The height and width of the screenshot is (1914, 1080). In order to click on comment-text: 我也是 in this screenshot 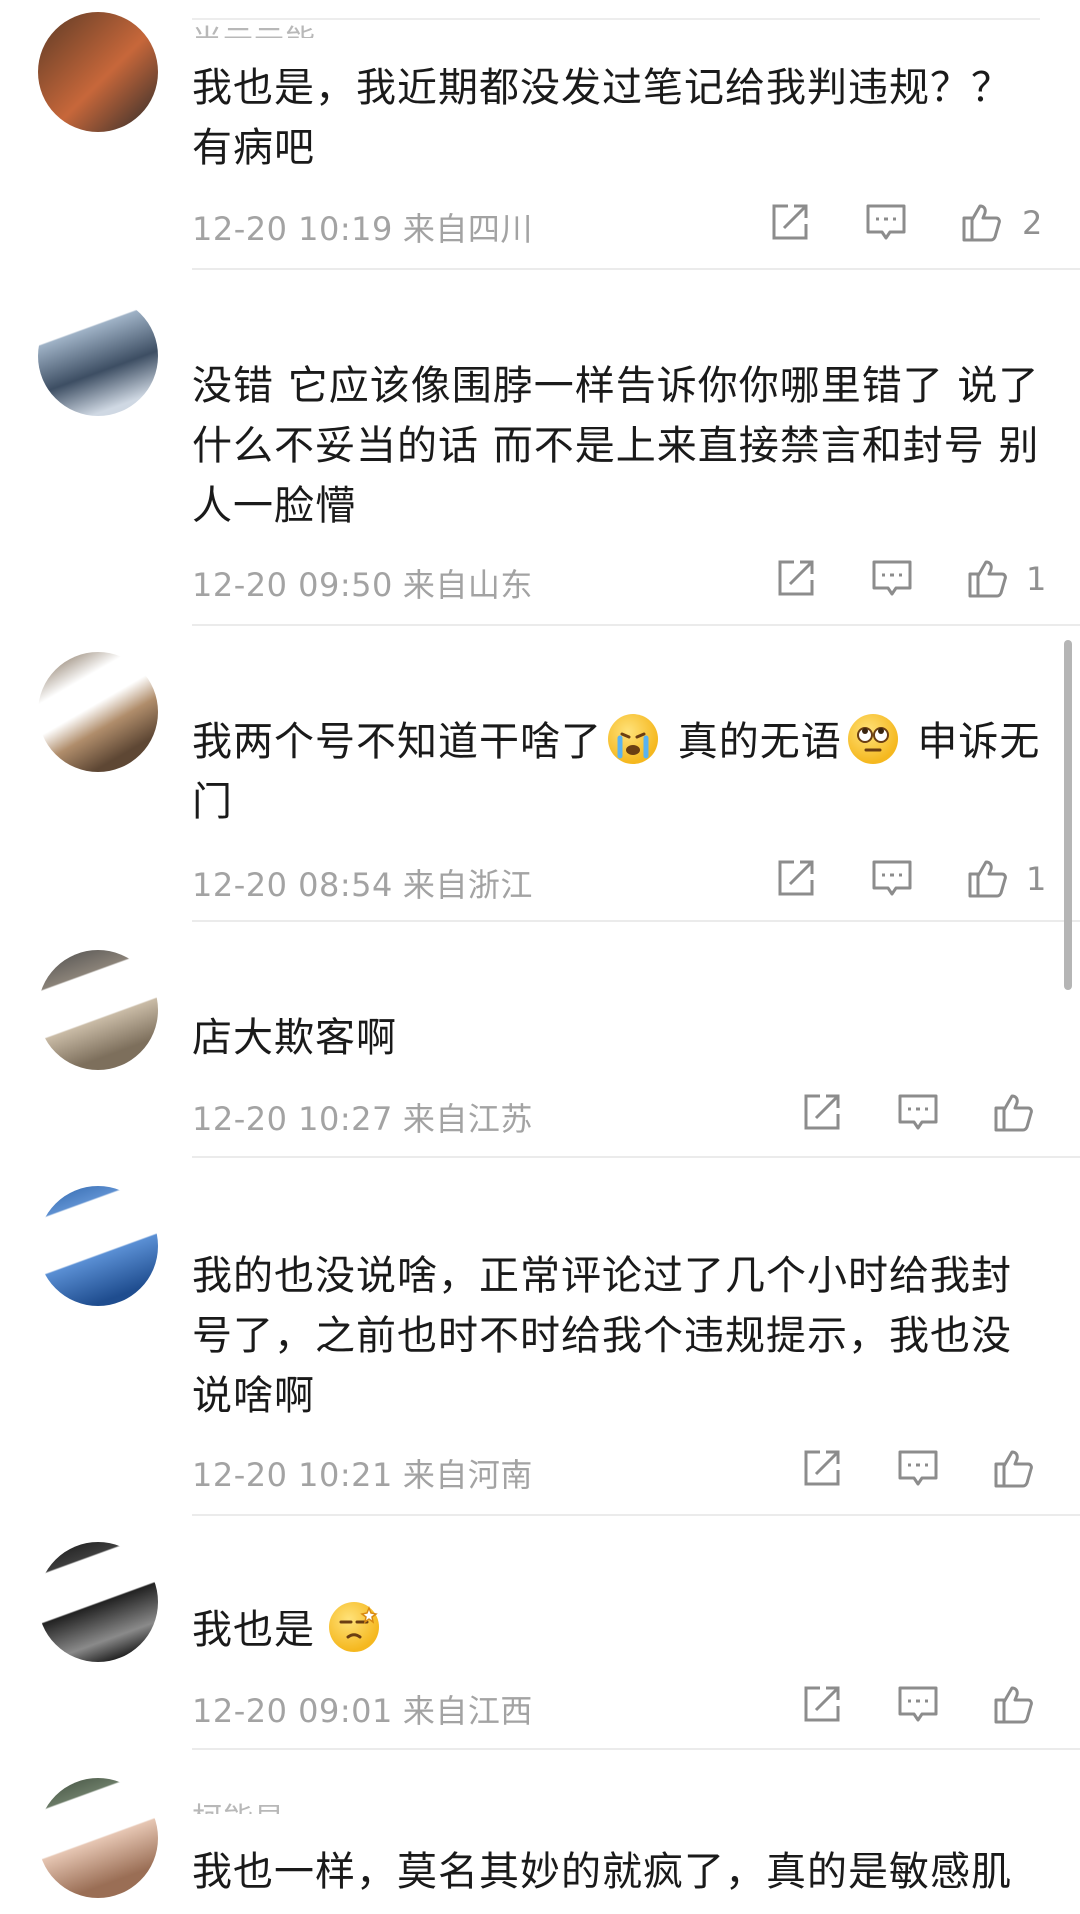, I will do `click(617, 1630)`.